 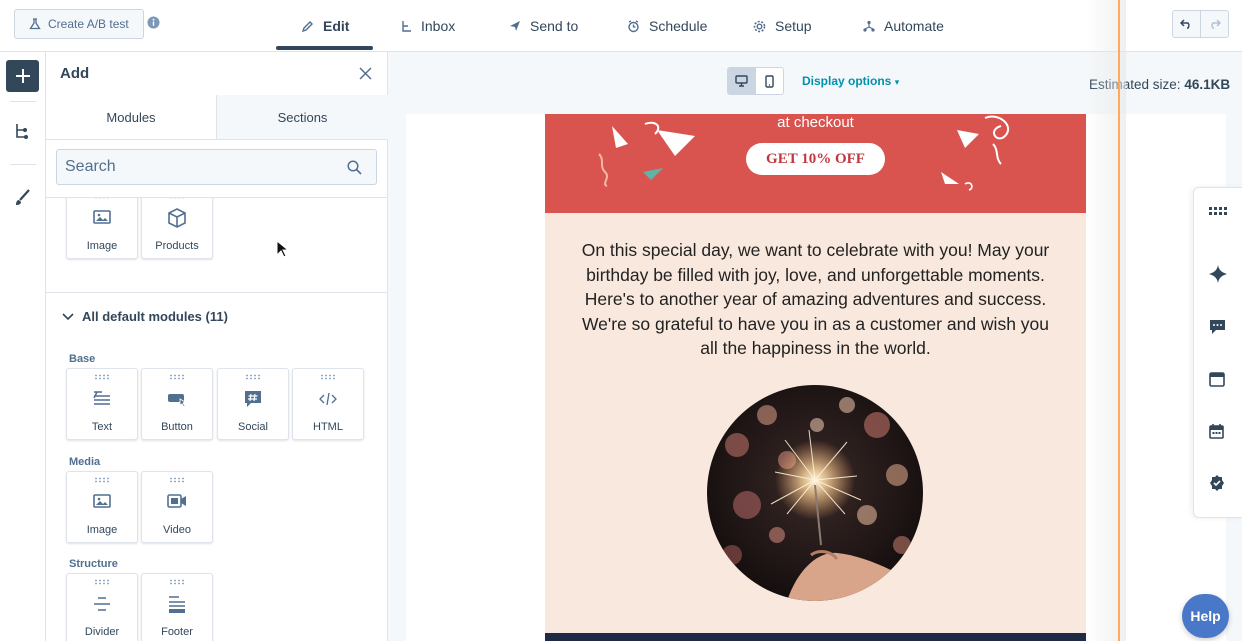 What do you see at coordinates (22, 197) in the screenshot?
I see `brush-icon` at bounding box center [22, 197].